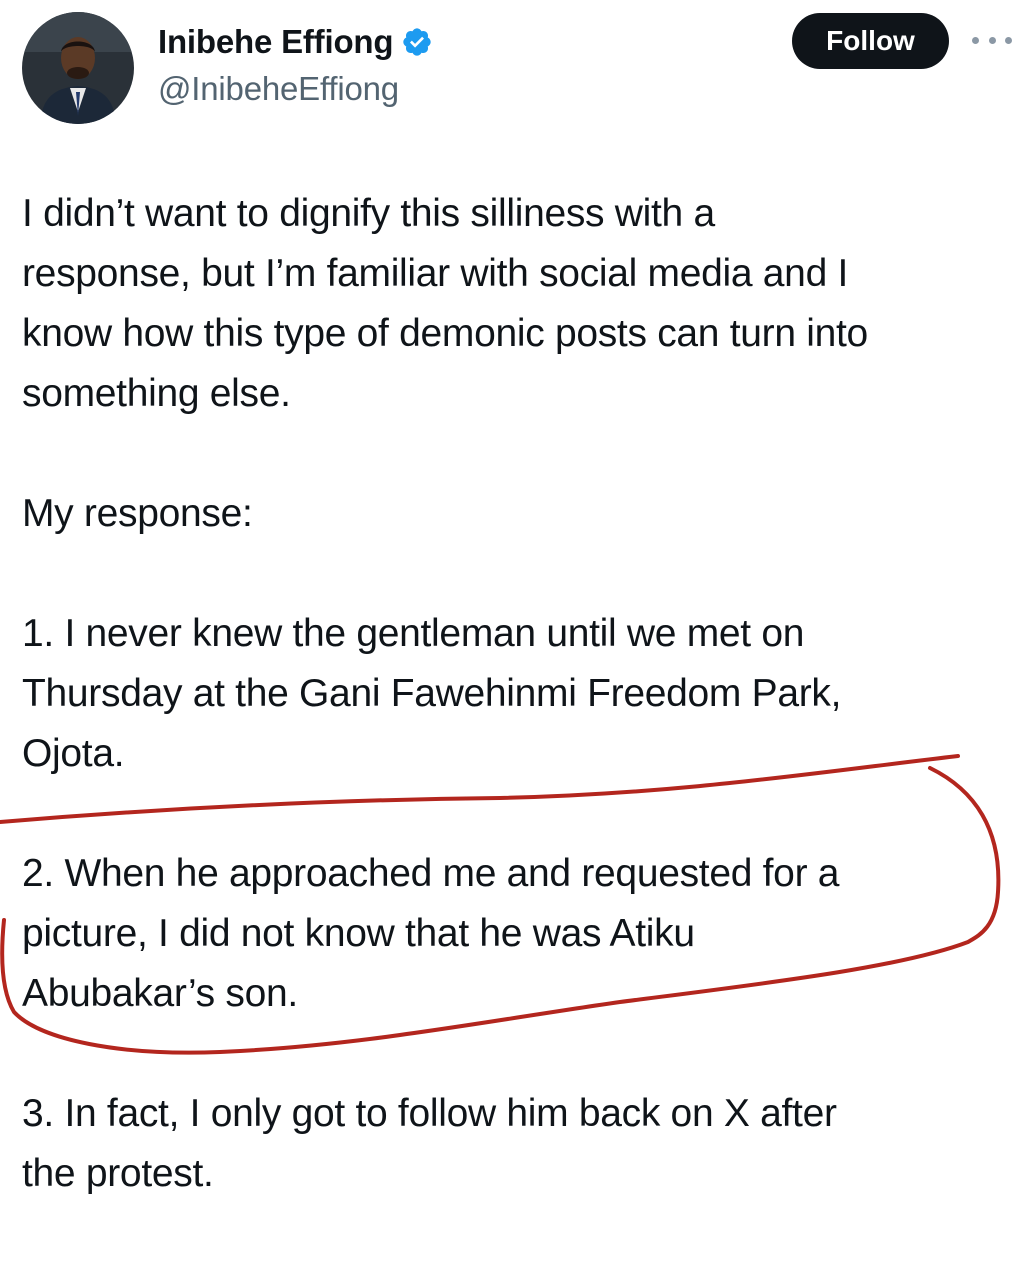  I want to click on profile-photo, so click(78, 68).